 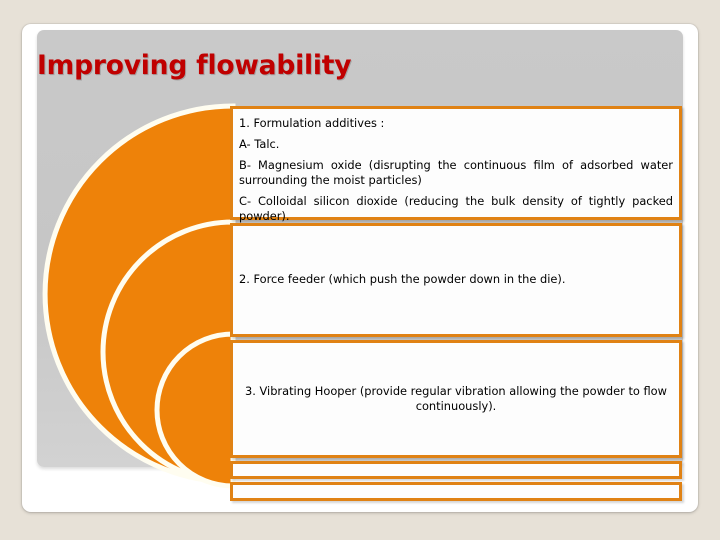 I want to click on box1-line-1: 1. Formulation additives :, so click(x=312, y=123).